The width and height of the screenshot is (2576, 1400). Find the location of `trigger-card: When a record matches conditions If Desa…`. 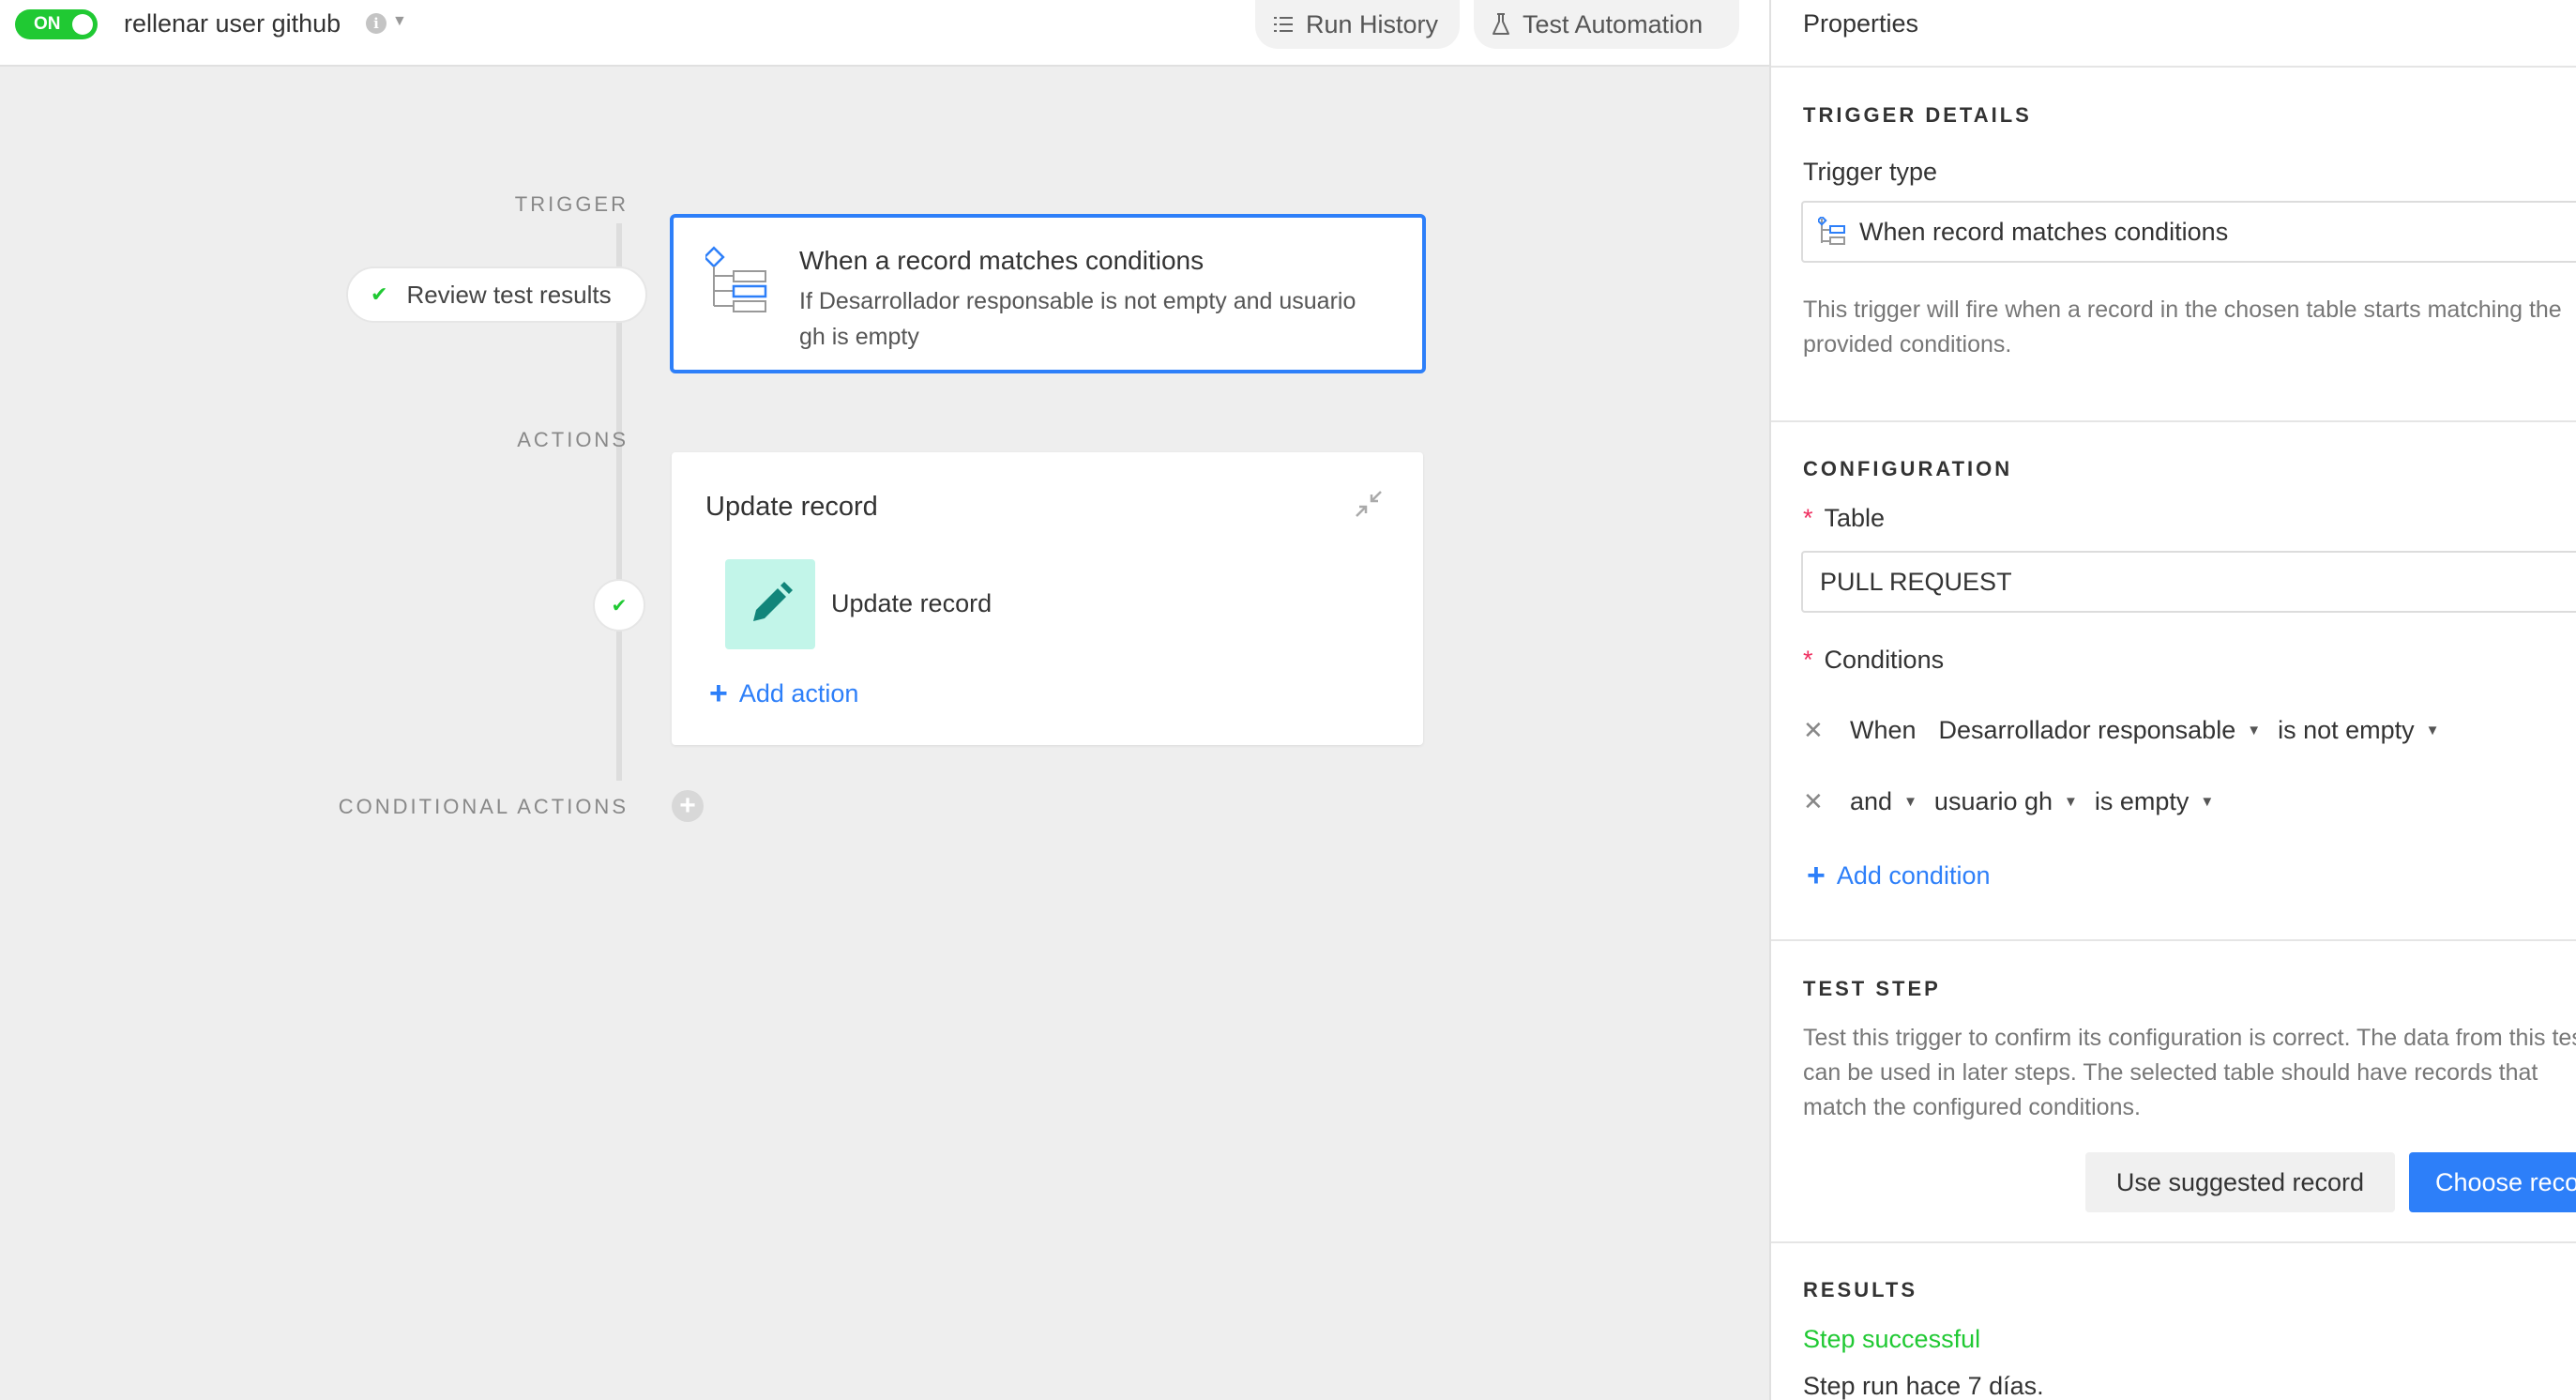

trigger-card: When a record matches conditions If Desa… is located at coordinates (1048, 293).